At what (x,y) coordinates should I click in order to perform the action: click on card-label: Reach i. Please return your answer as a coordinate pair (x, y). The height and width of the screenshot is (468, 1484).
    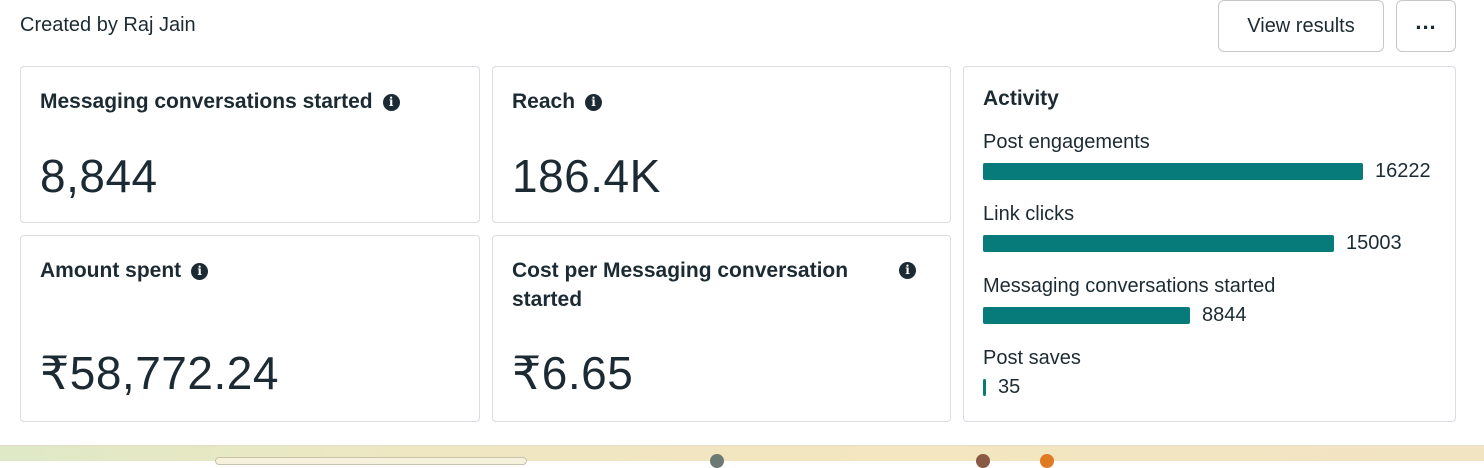
    Looking at the image, I should click on (557, 101).